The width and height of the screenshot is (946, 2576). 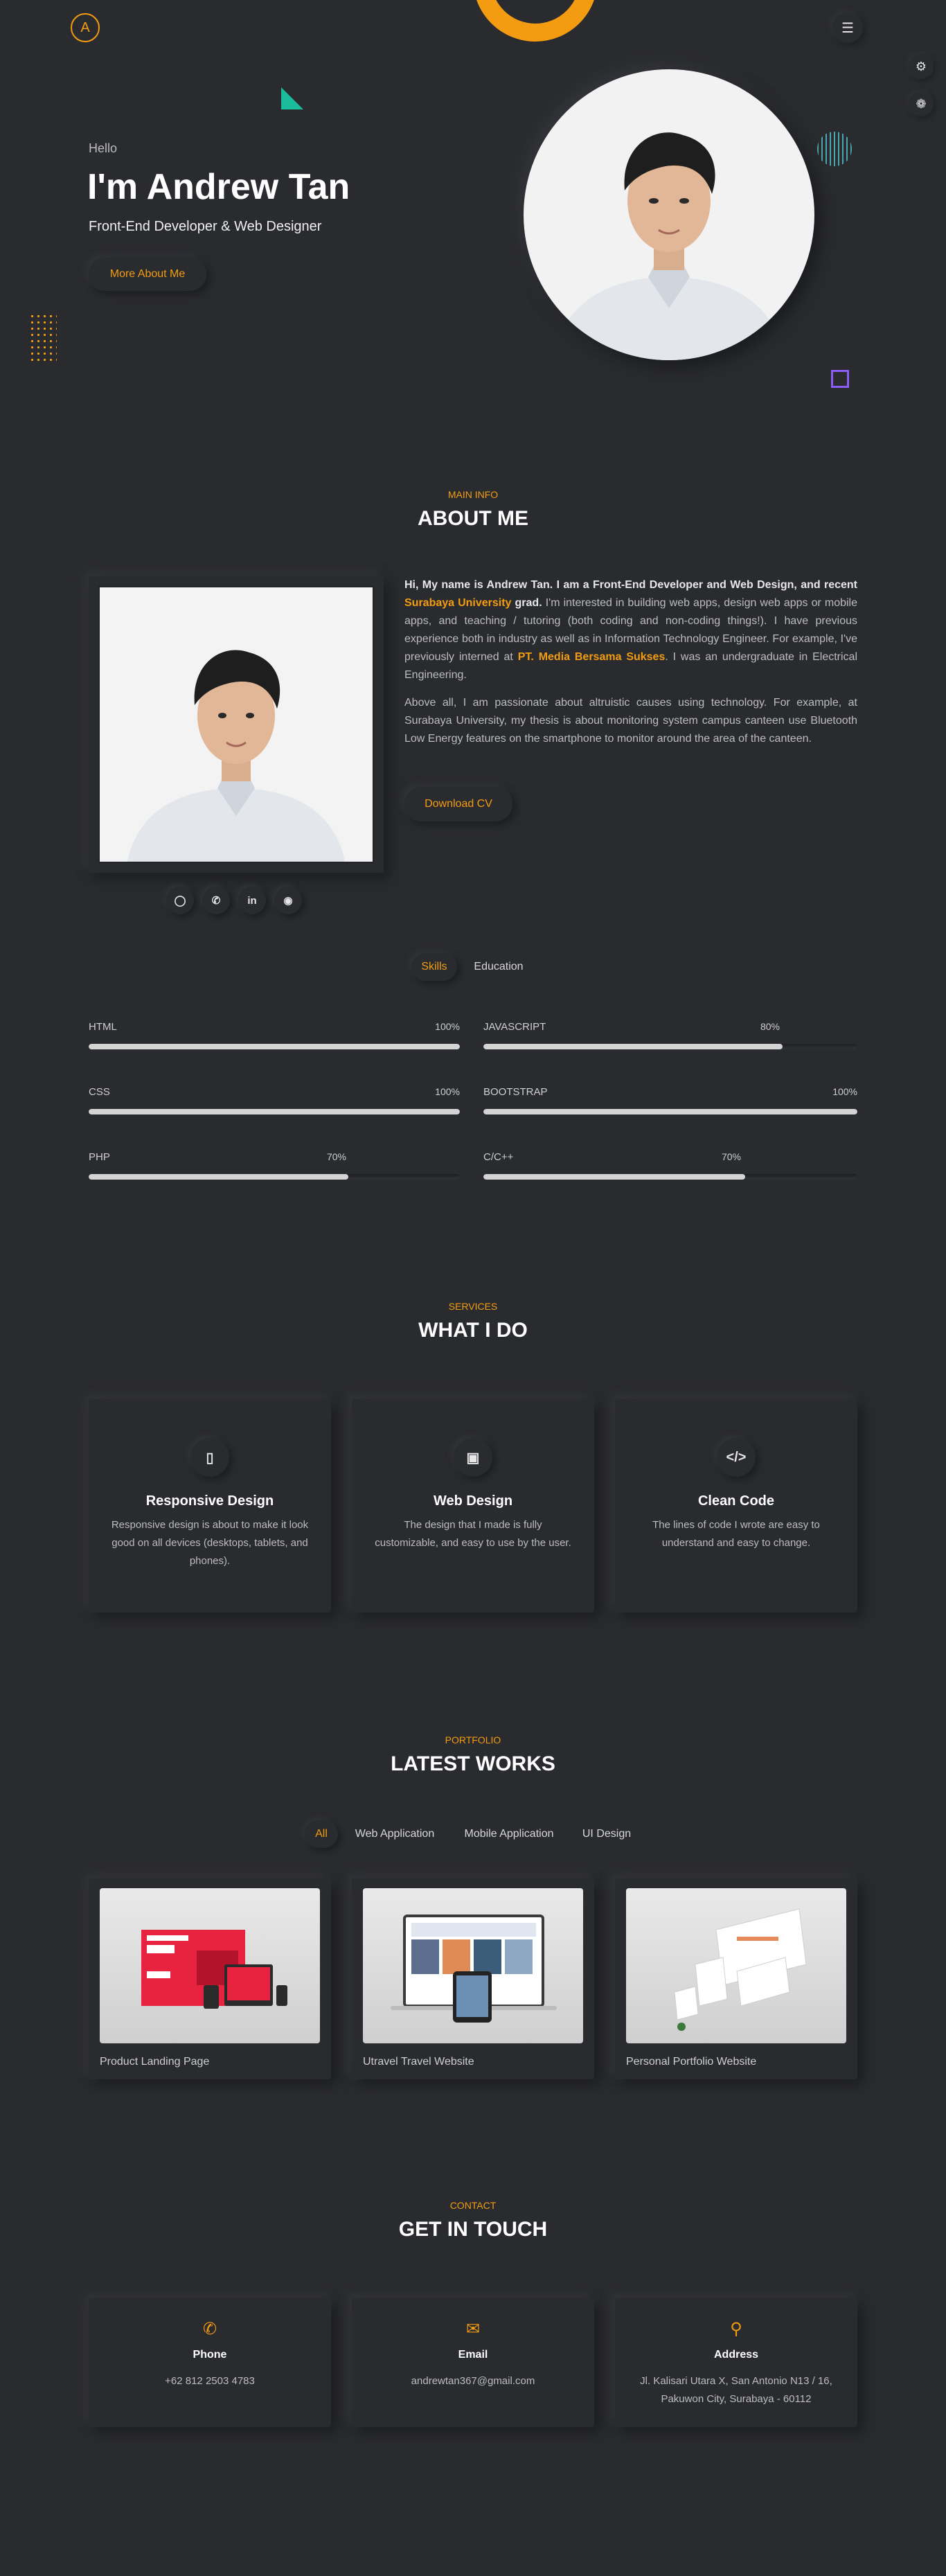 What do you see at coordinates (498, 967) in the screenshot?
I see `tab-education: Education` at bounding box center [498, 967].